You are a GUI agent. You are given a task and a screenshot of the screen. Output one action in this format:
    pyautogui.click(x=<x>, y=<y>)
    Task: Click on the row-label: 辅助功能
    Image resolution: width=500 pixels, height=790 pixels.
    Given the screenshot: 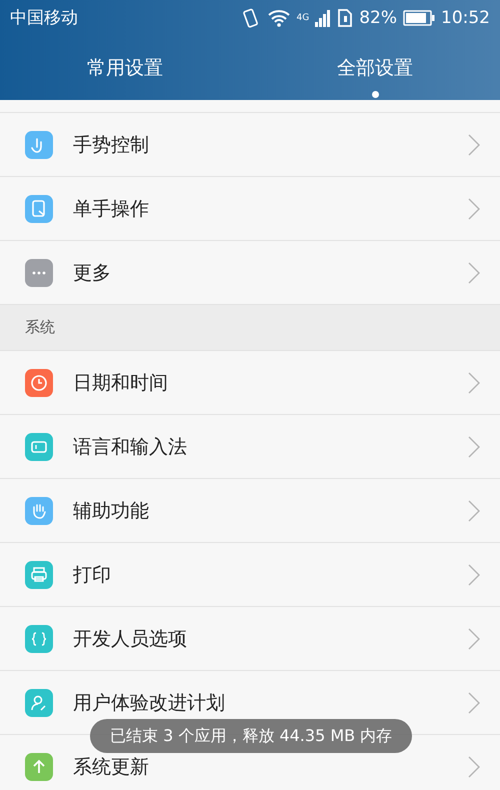 What is the action you would take?
    pyautogui.click(x=111, y=511)
    